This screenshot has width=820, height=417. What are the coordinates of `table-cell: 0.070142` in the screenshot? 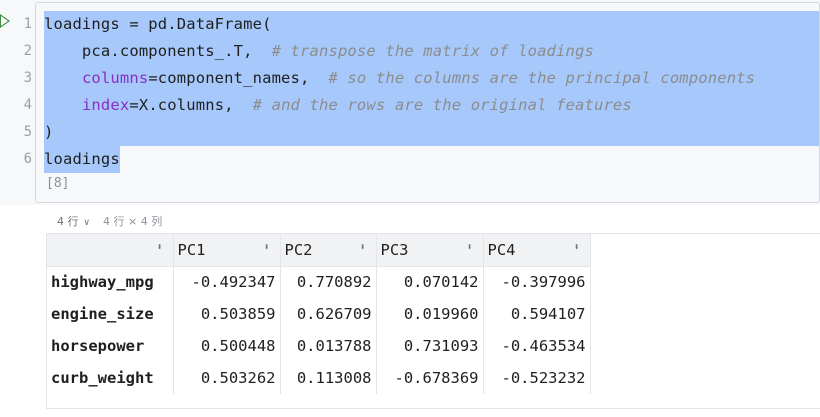 It's located at (430, 282).